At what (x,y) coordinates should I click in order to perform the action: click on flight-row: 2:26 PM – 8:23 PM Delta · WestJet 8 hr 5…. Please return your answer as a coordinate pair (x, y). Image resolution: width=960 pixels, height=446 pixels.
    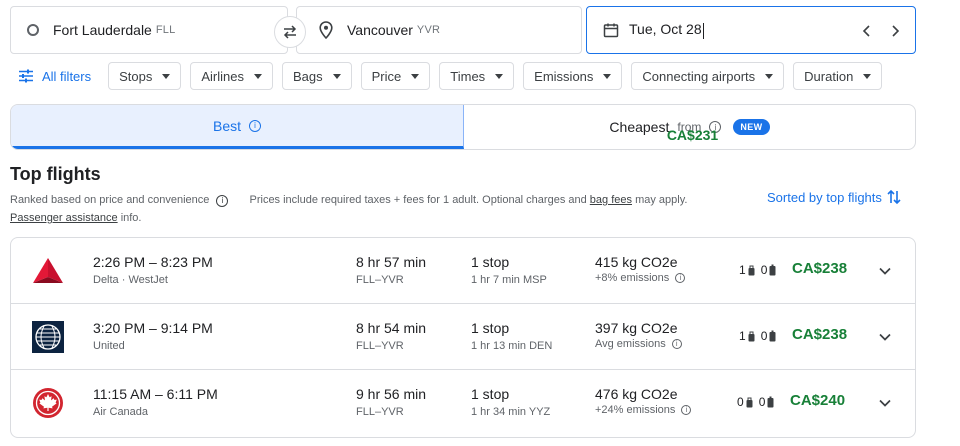
    Looking at the image, I should click on (463, 271).